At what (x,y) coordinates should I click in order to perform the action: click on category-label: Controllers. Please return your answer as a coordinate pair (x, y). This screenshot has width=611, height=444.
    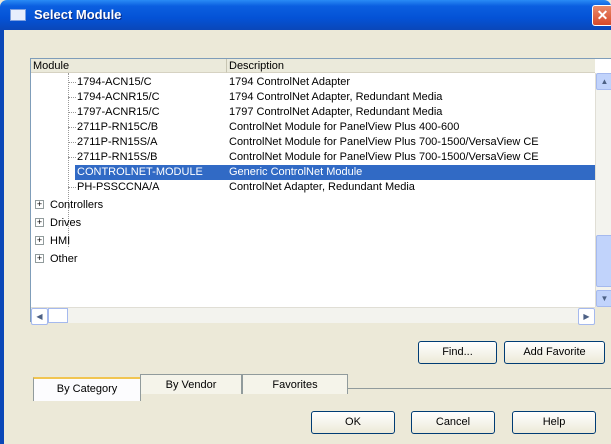
    Looking at the image, I should click on (77, 205).